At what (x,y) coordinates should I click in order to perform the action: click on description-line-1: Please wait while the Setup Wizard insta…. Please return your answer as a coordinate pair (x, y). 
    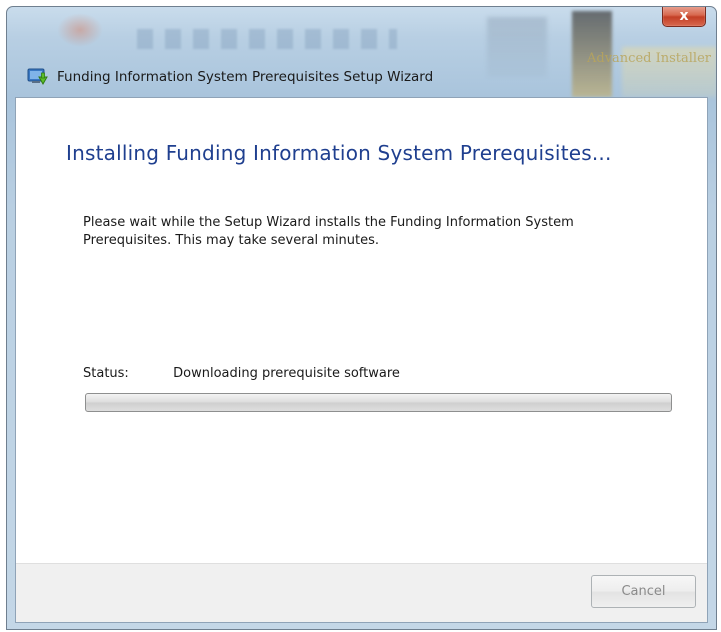
    Looking at the image, I should click on (328, 222).